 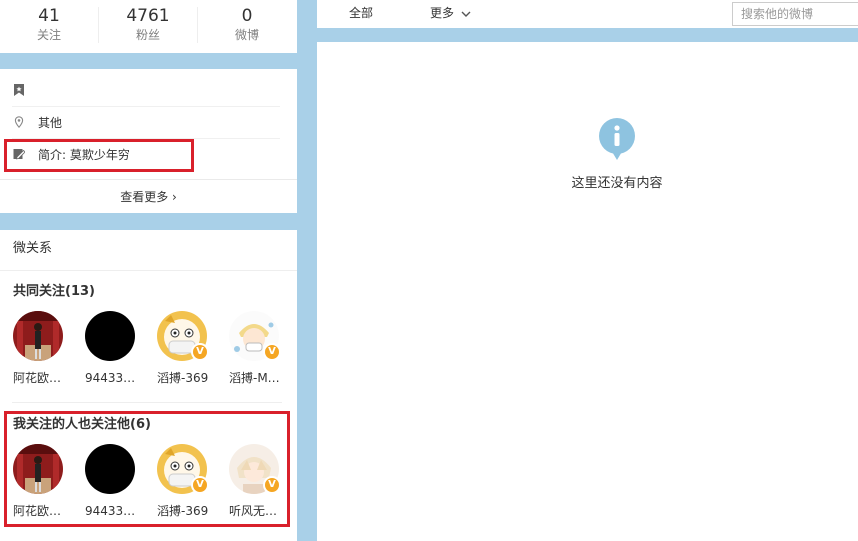 What do you see at coordinates (19, 122) in the screenshot?
I see `location-pin-icon` at bounding box center [19, 122].